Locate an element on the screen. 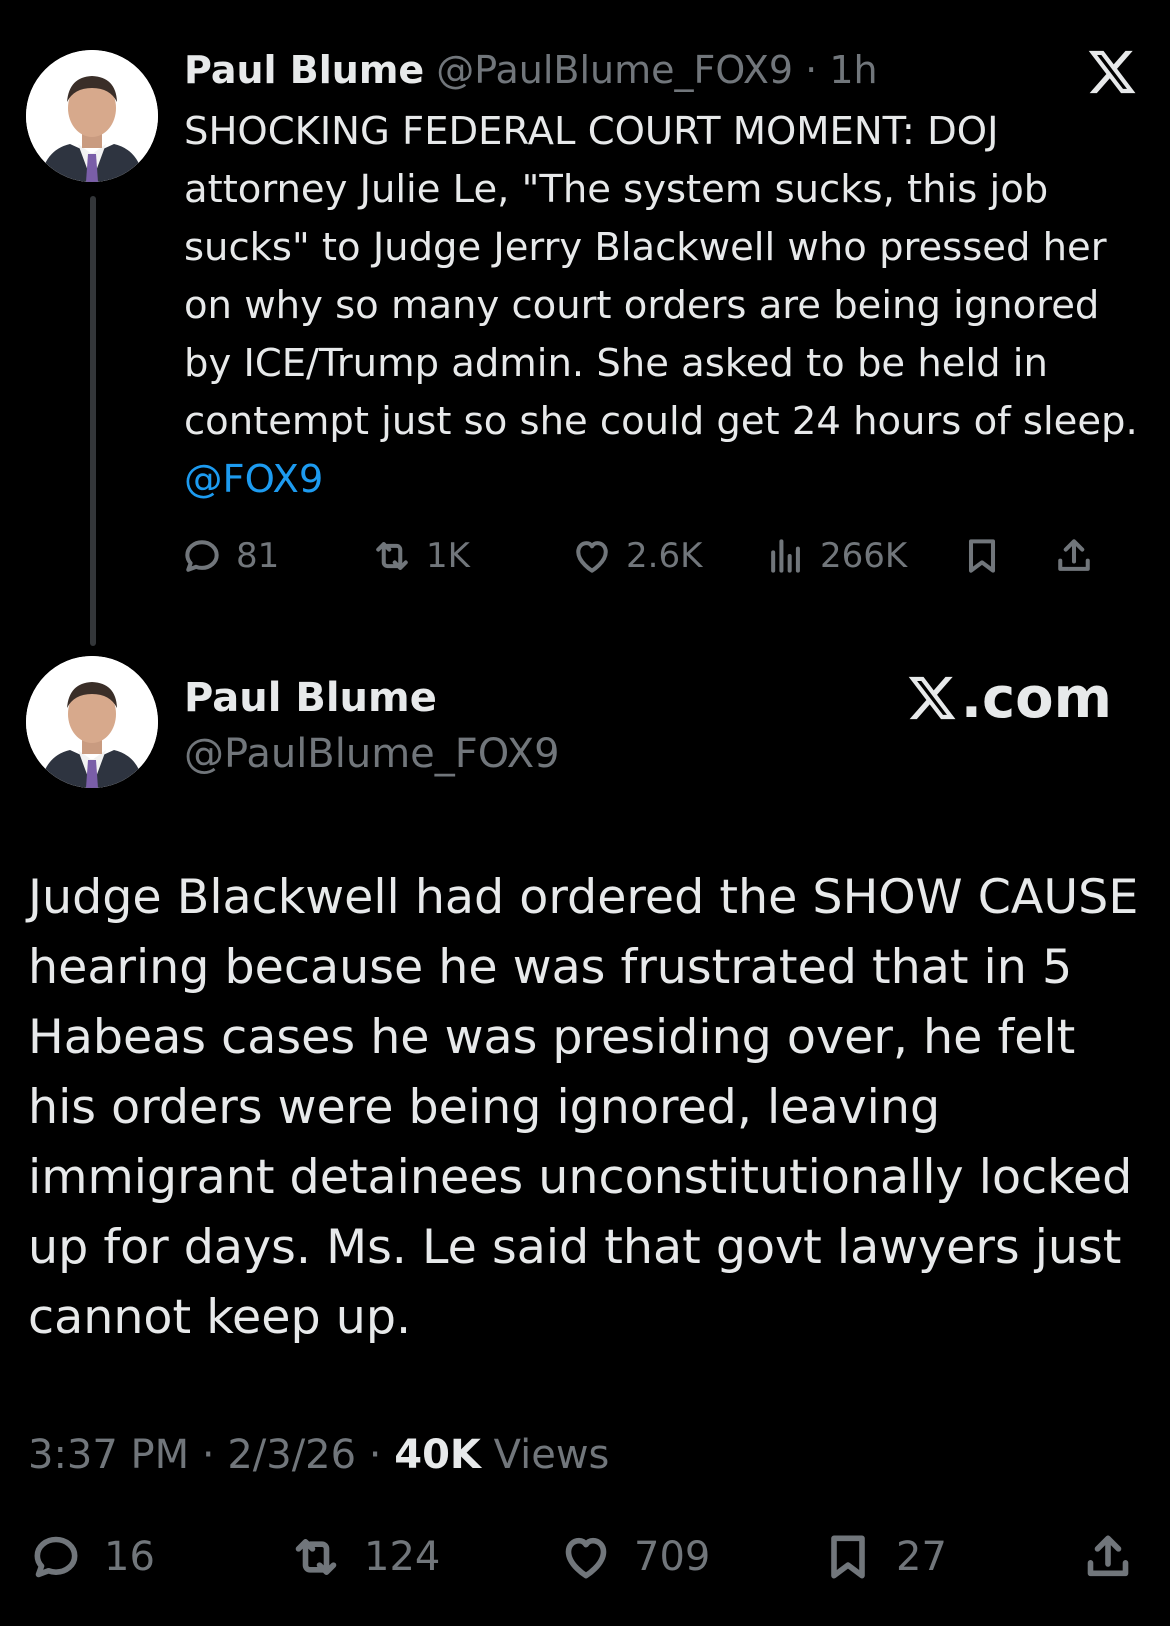 Image resolution: width=1170 pixels, height=1626 pixels. reply-count: 81 is located at coordinates (258, 556).